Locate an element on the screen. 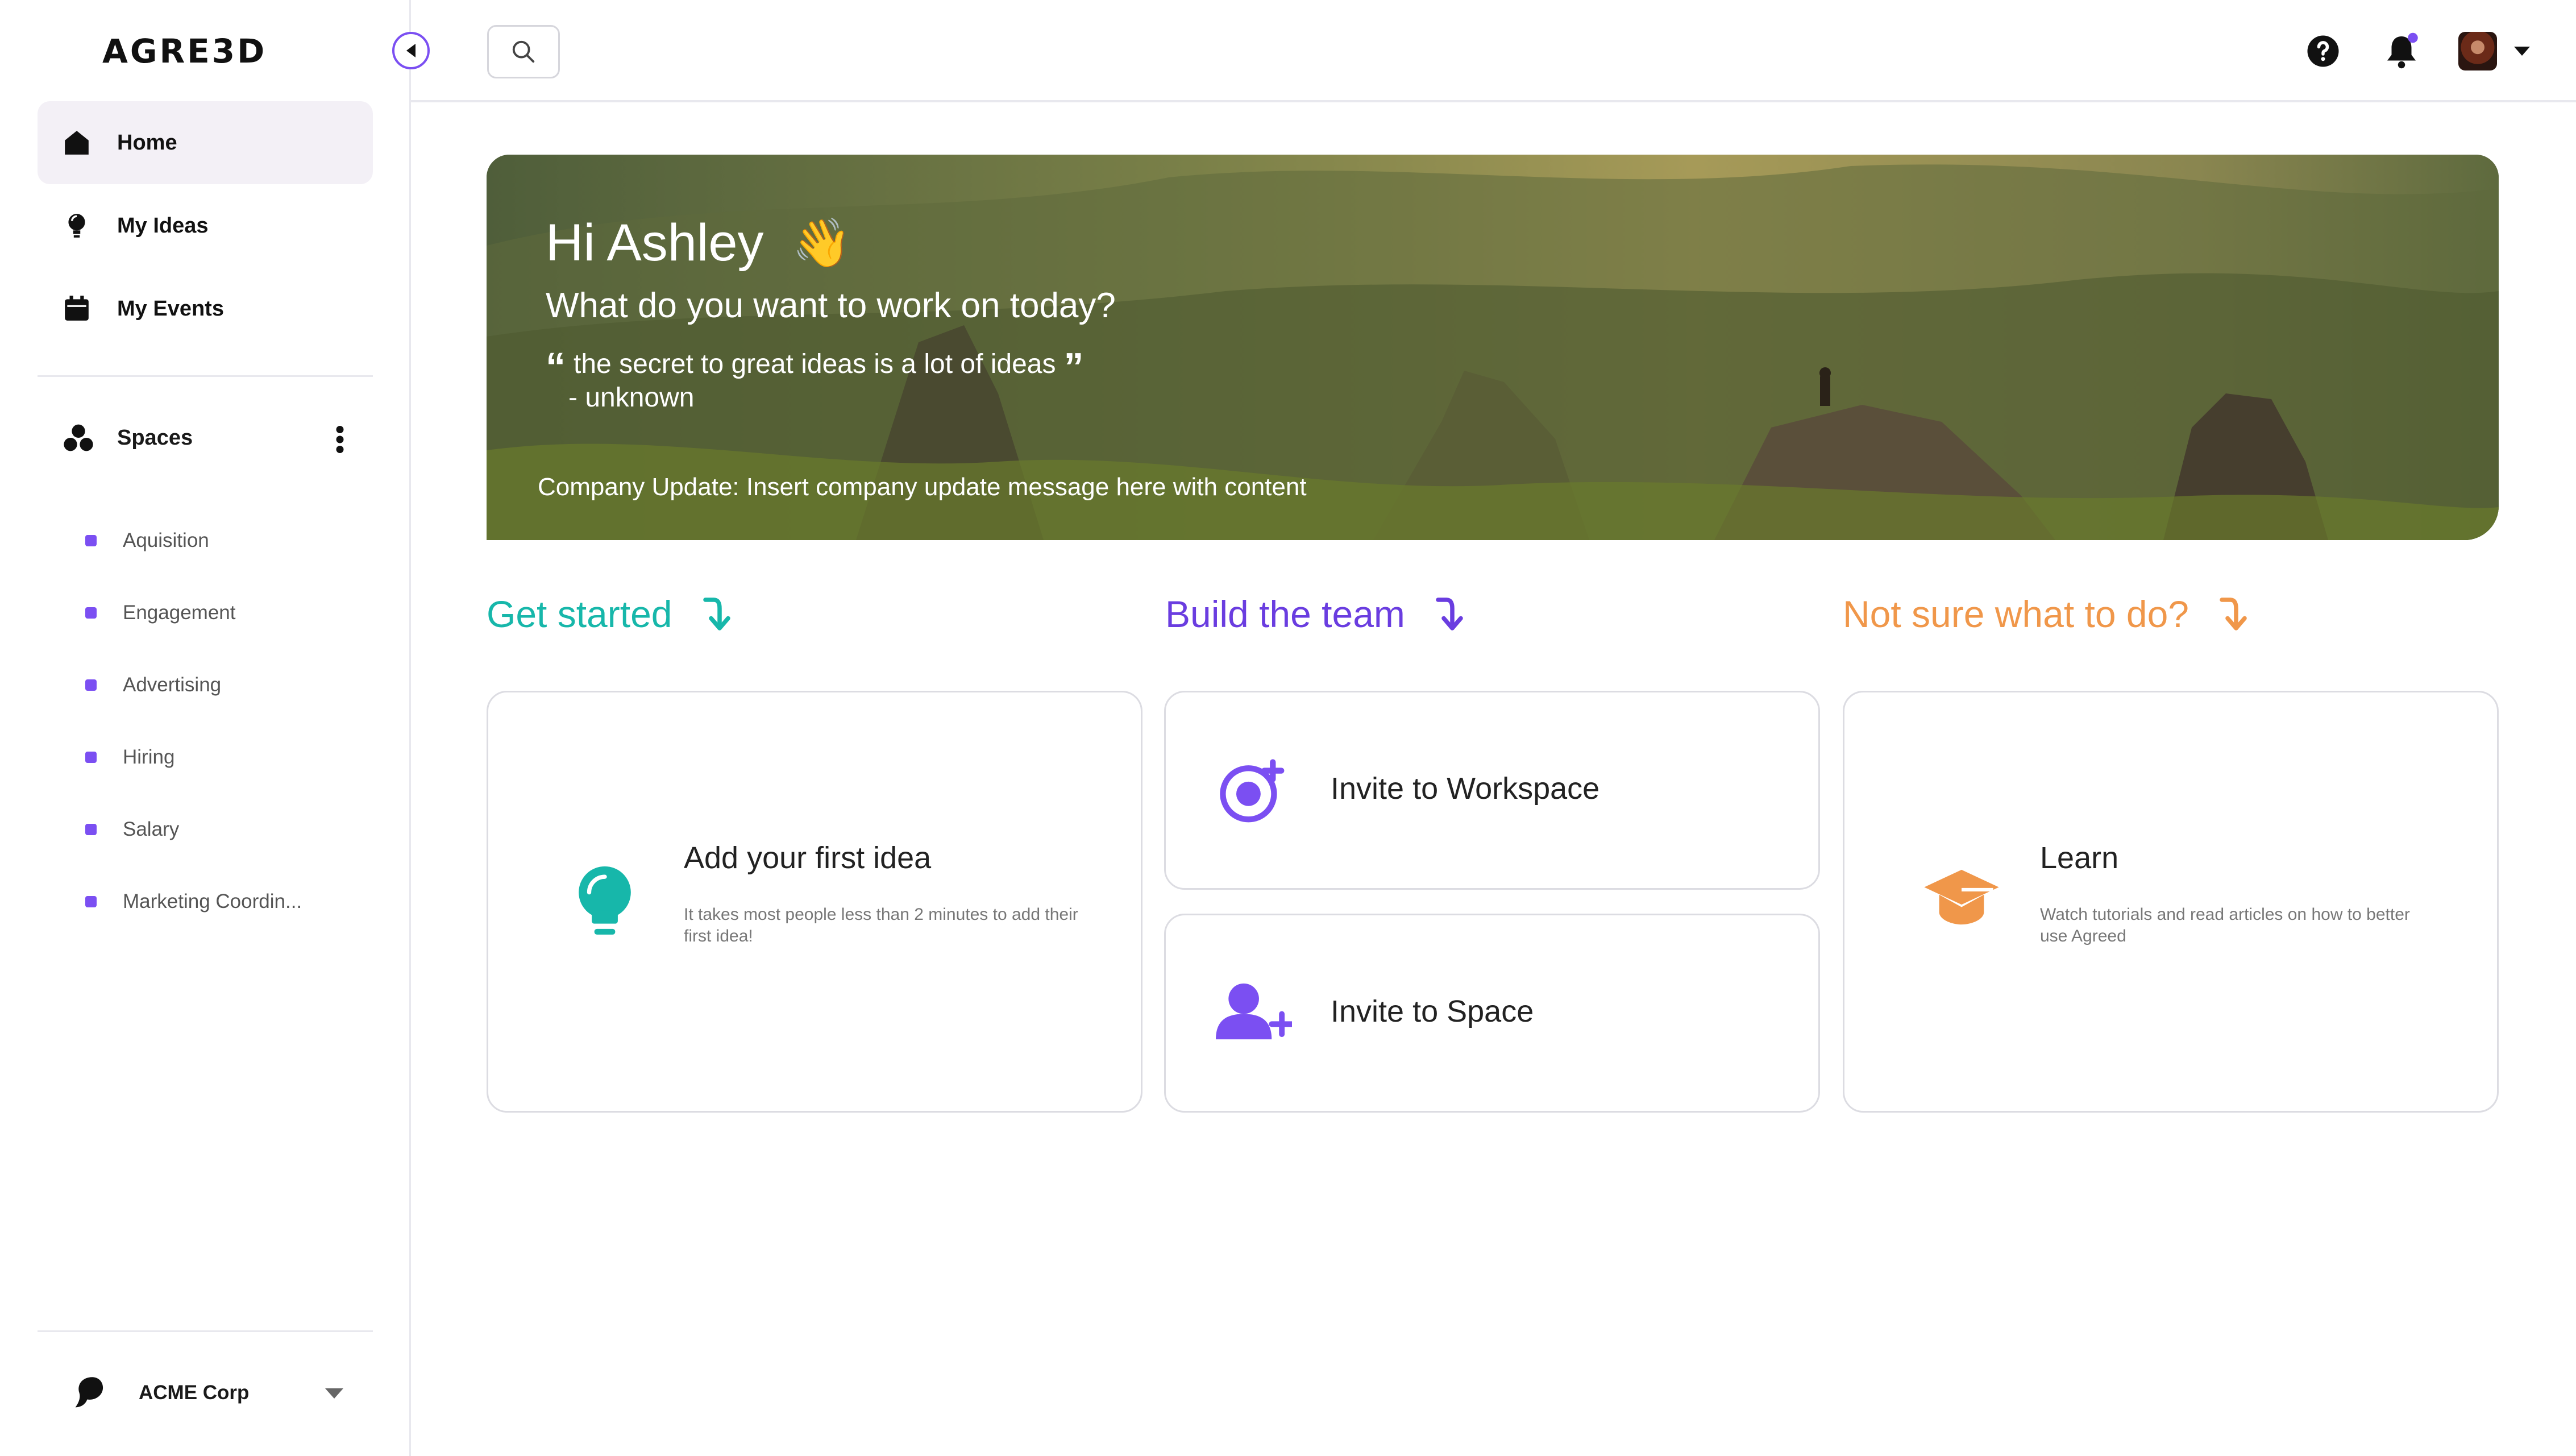 This screenshot has height=1456, width=2576. quote-author: - unknown is located at coordinates (632, 398).